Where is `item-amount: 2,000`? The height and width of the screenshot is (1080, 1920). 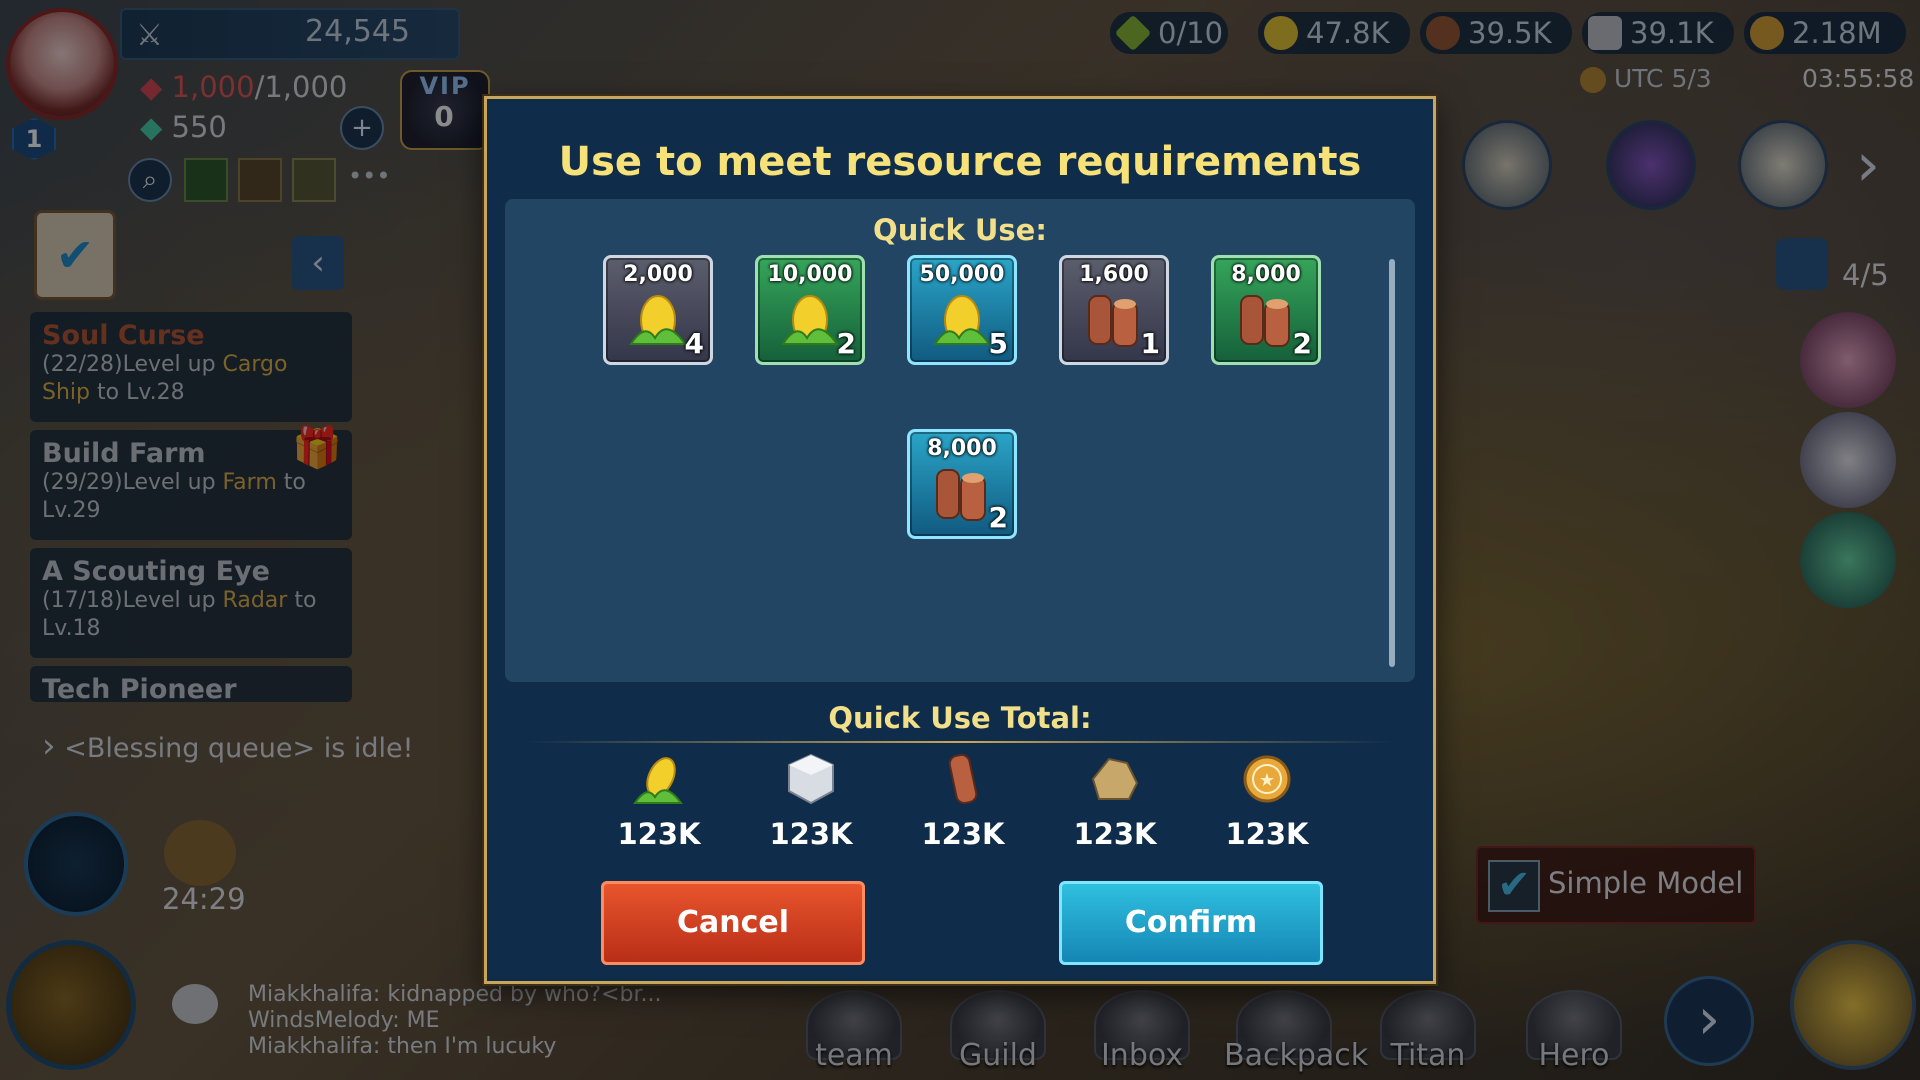 item-amount: 2,000 is located at coordinates (658, 274).